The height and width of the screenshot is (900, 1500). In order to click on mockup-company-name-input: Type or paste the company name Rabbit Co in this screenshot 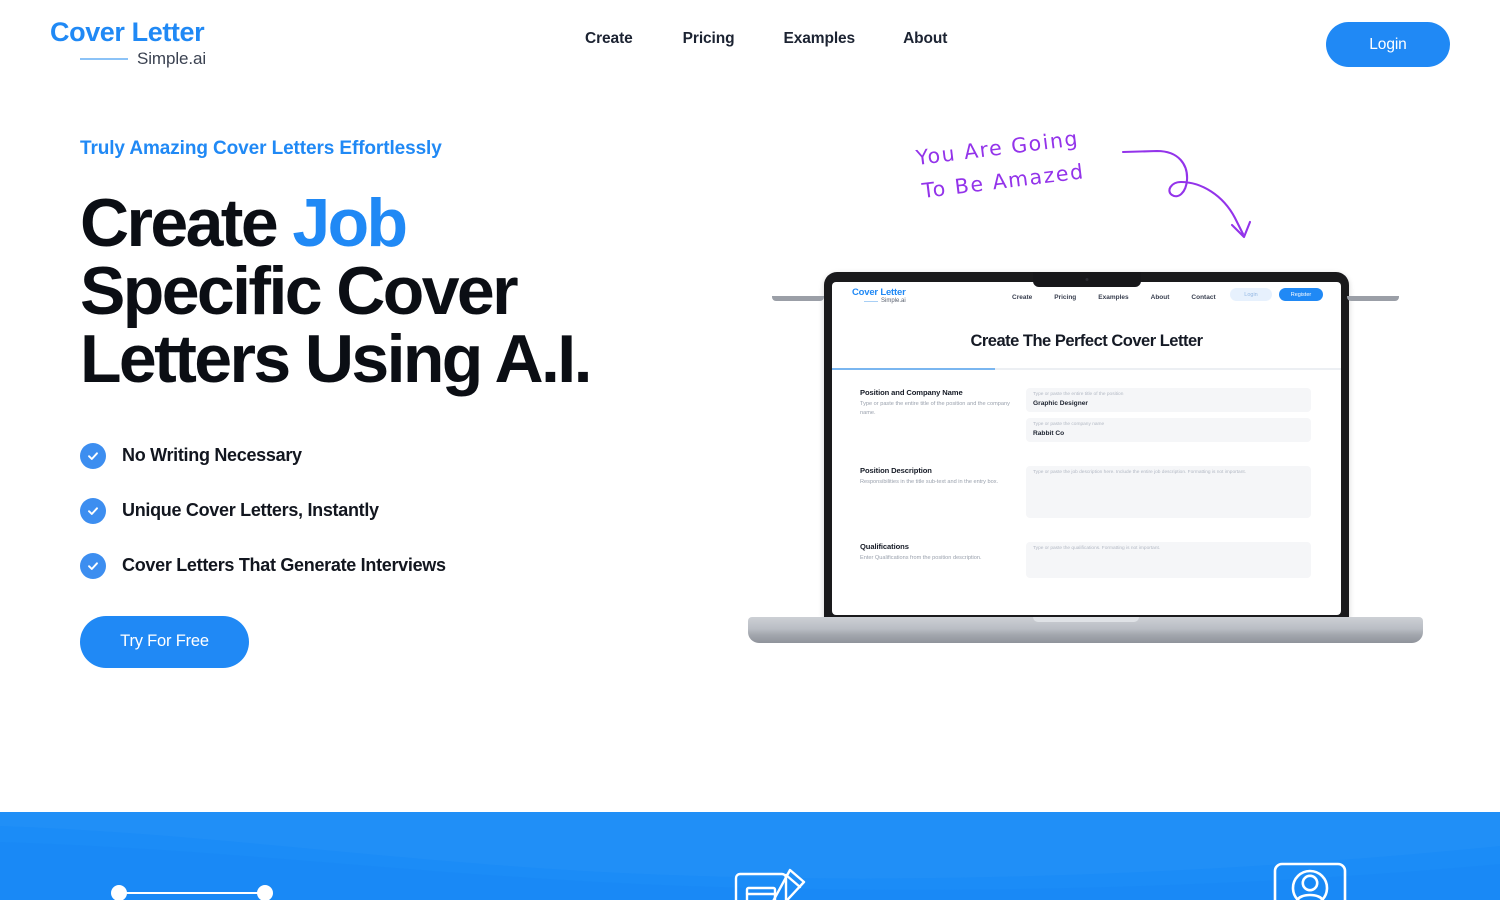, I will do `click(1168, 430)`.